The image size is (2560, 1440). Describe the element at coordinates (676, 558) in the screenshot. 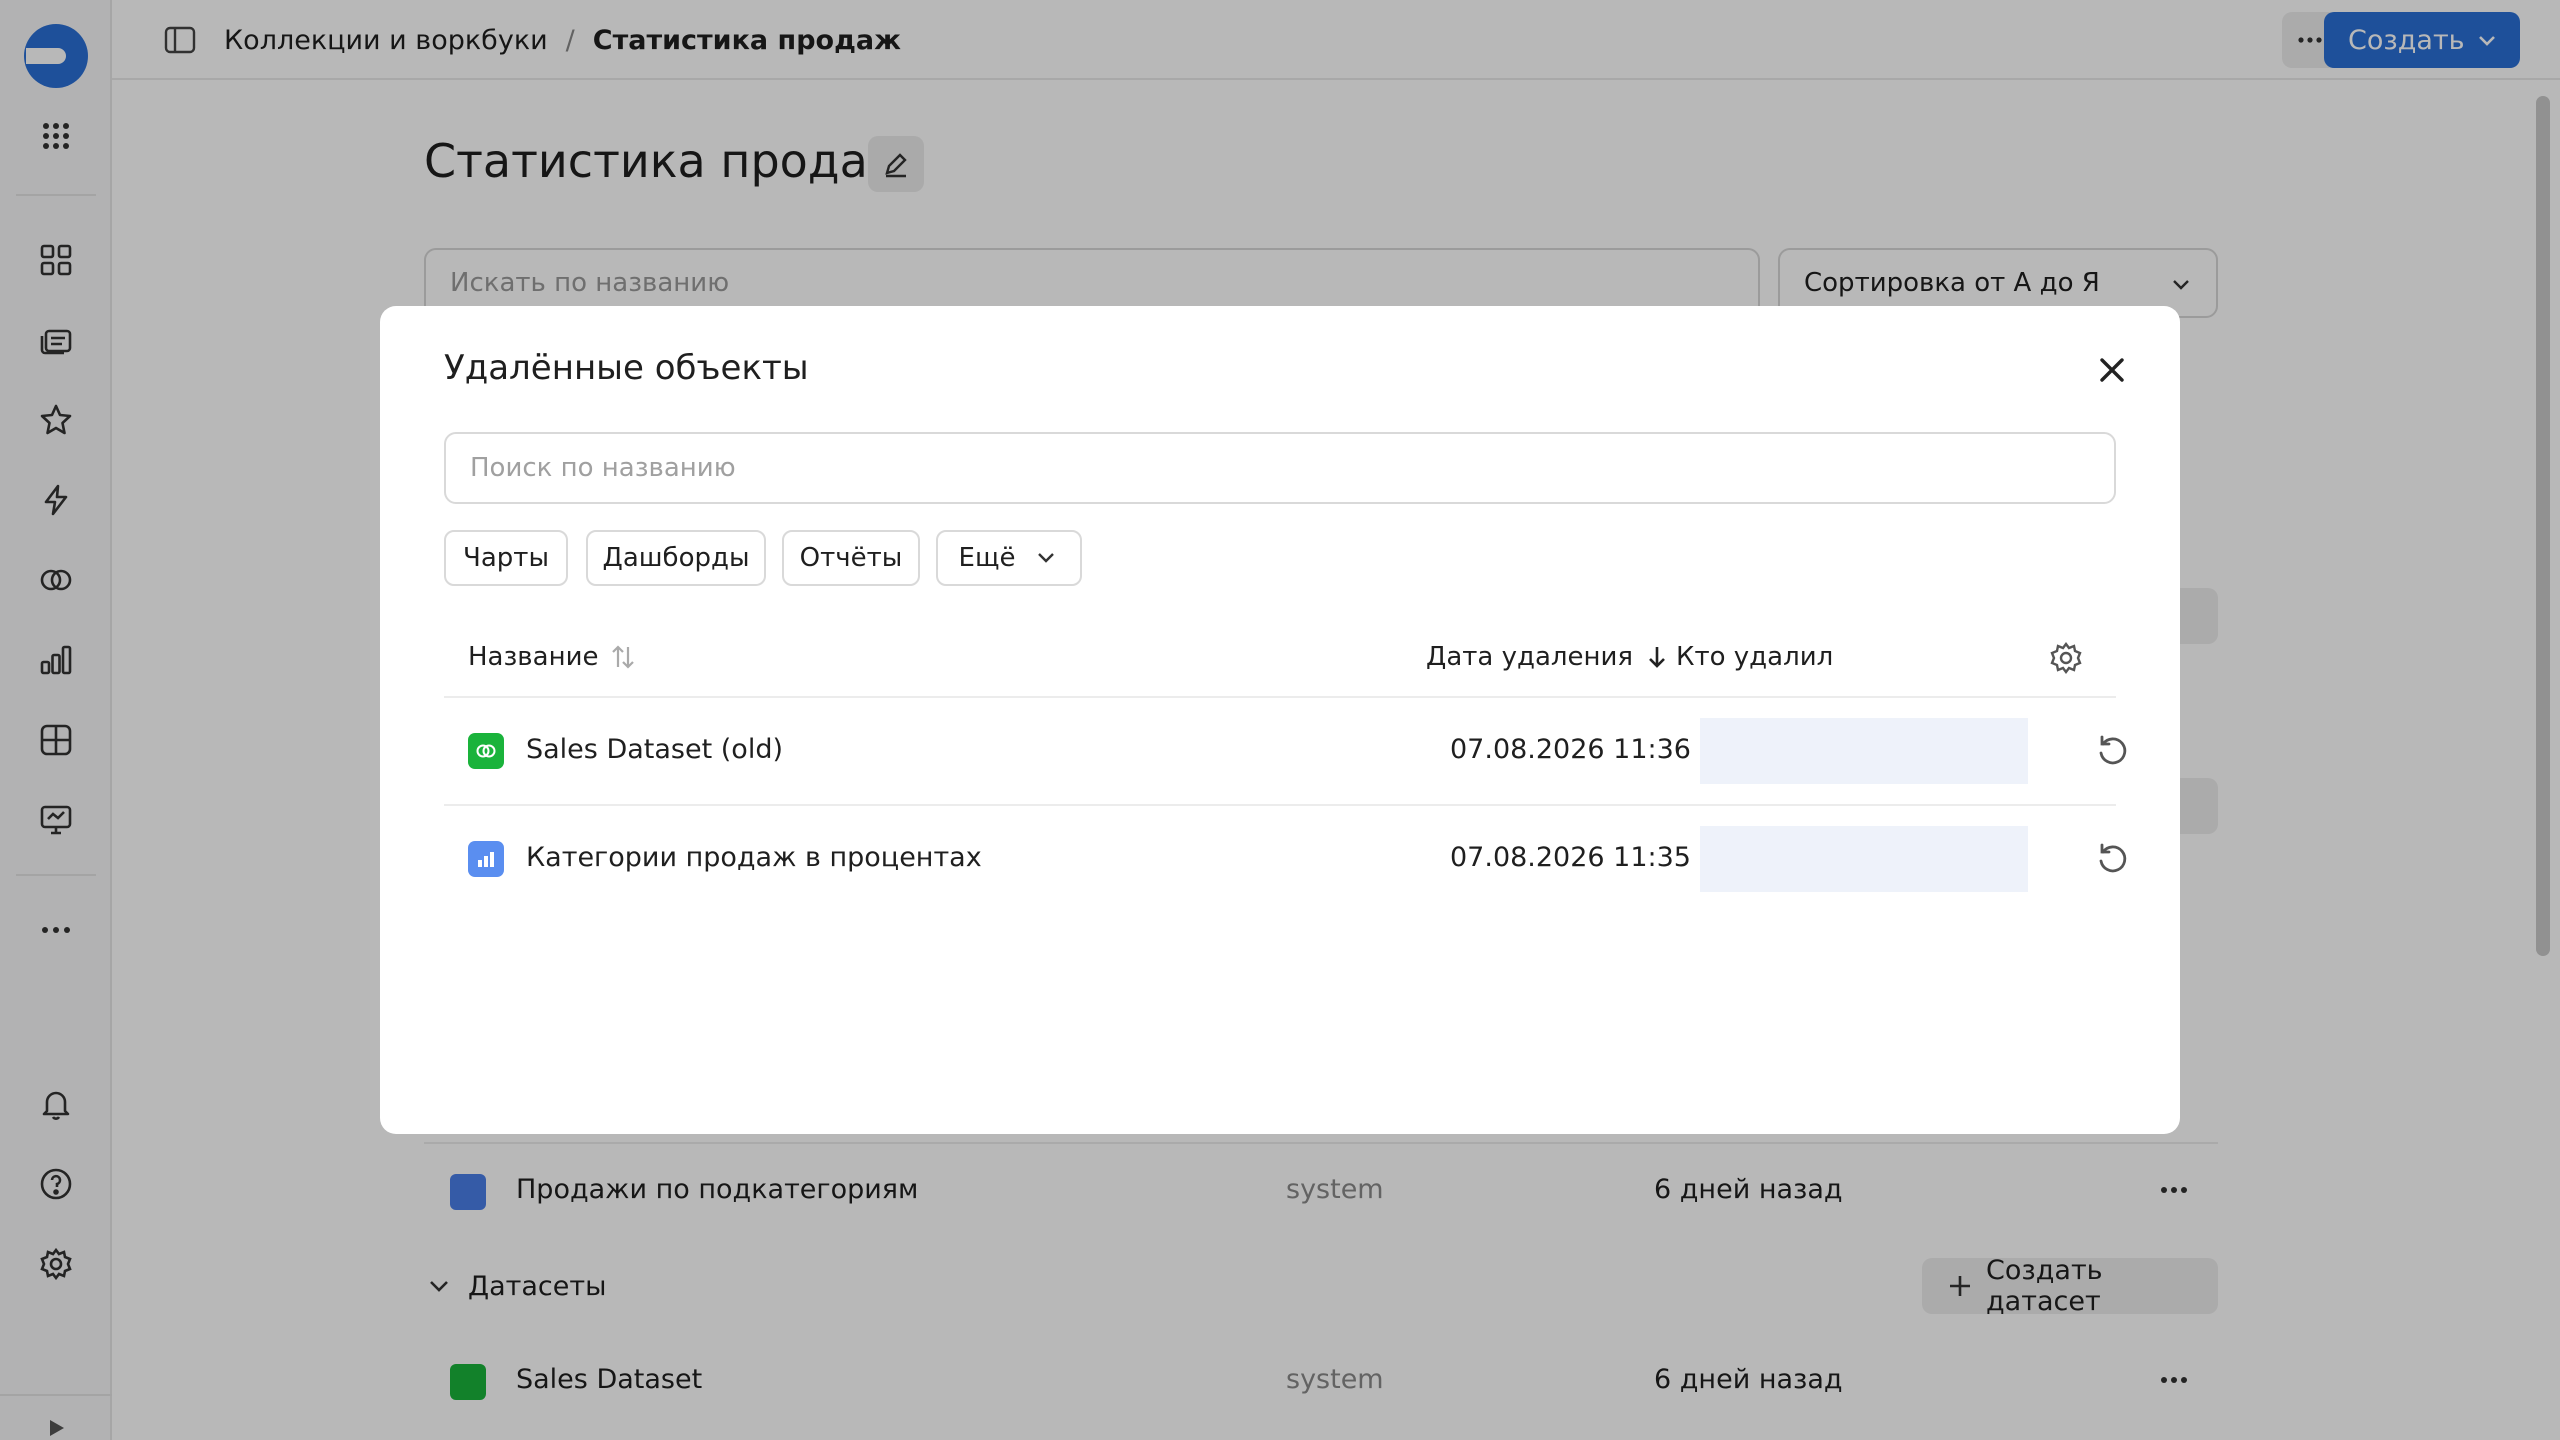

I see `filter-dashboards-chip: Дашборды` at that location.